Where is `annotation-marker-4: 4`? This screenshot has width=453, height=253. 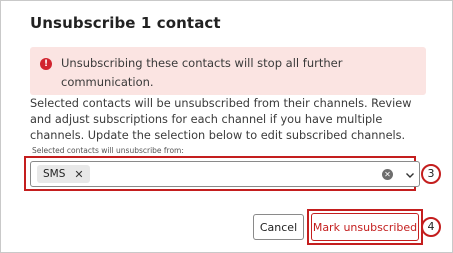 annotation-marker-4: 4 is located at coordinates (431, 227).